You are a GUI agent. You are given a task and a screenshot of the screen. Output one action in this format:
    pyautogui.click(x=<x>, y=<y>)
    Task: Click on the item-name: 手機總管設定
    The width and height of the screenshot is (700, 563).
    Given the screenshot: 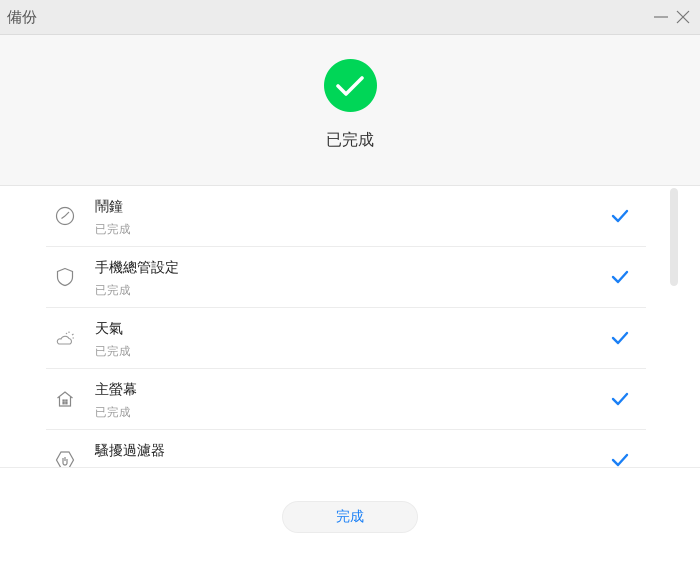 What is the action you would take?
    pyautogui.click(x=137, y=268)
    